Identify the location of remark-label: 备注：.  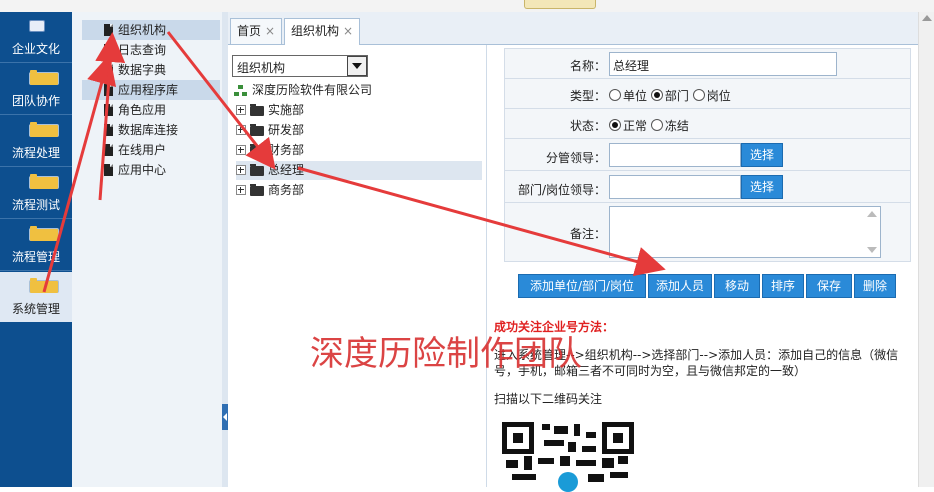
(587, 234).